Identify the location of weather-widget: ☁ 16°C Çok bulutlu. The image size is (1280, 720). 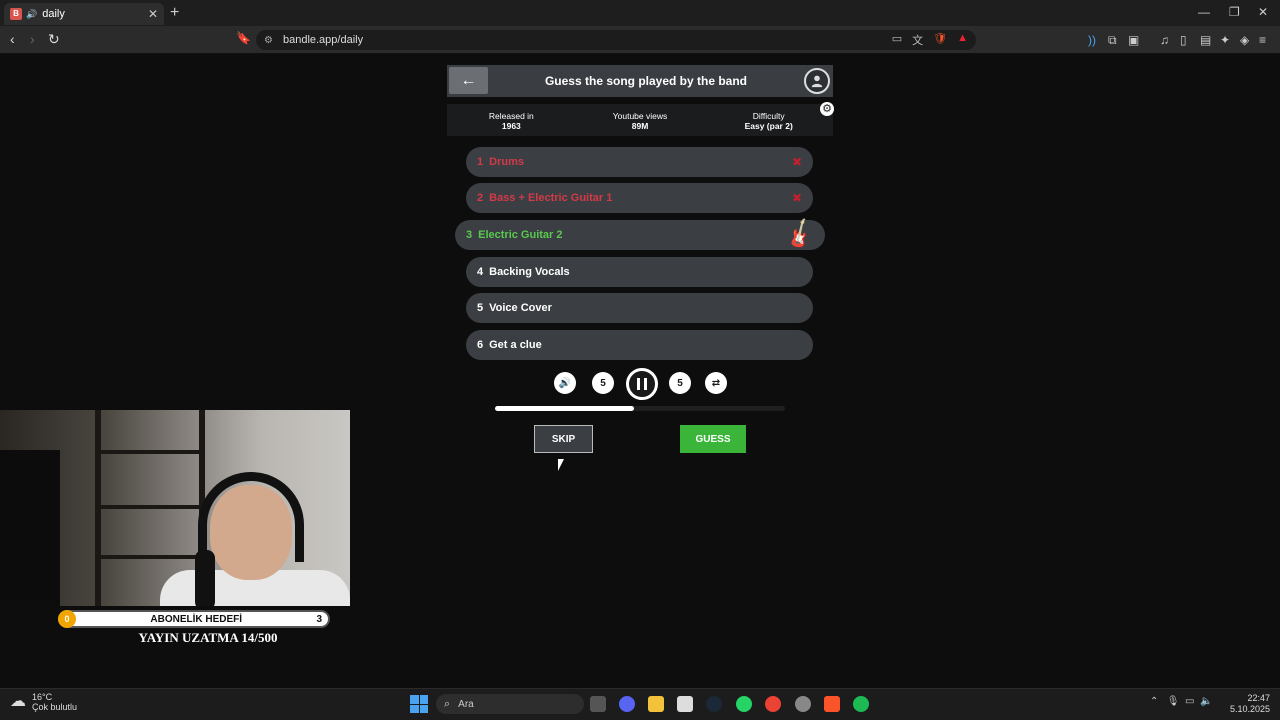
(43, 702).